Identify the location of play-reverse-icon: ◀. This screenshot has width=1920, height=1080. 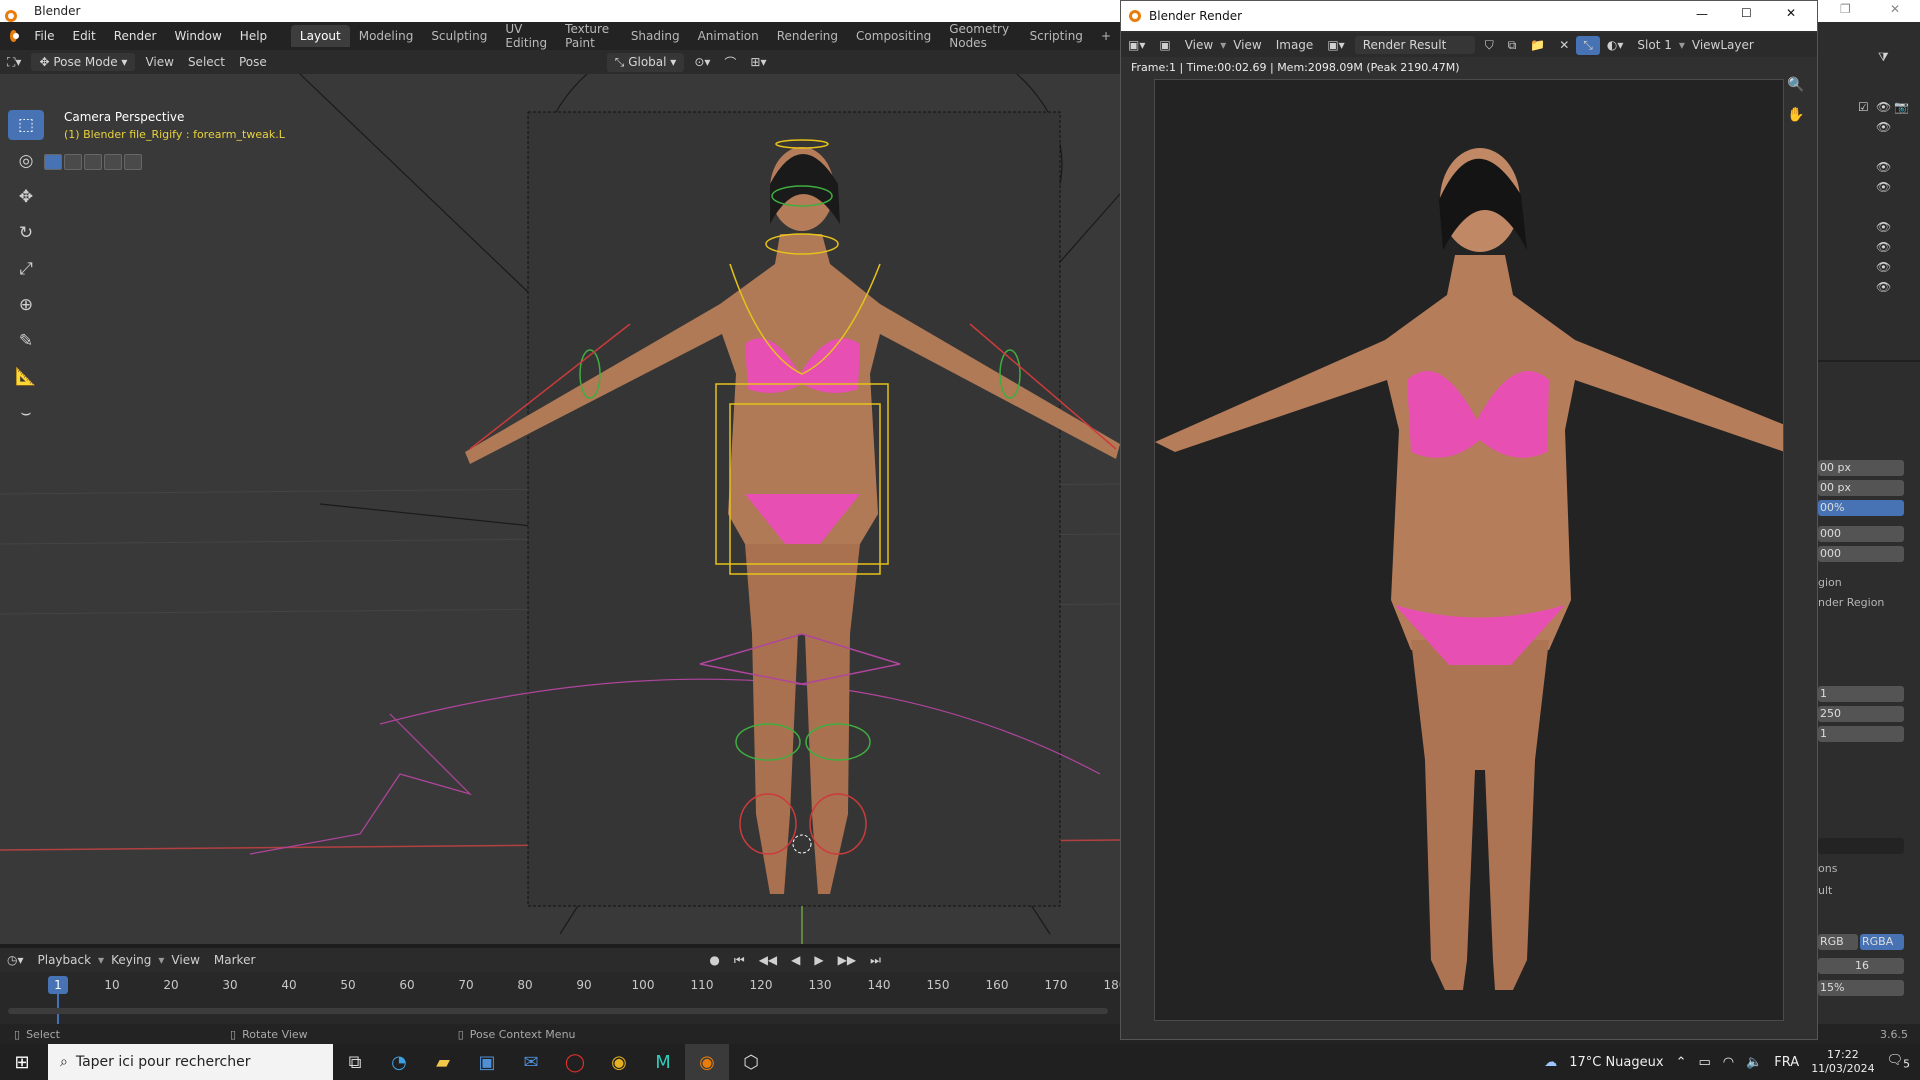
(795, 960).